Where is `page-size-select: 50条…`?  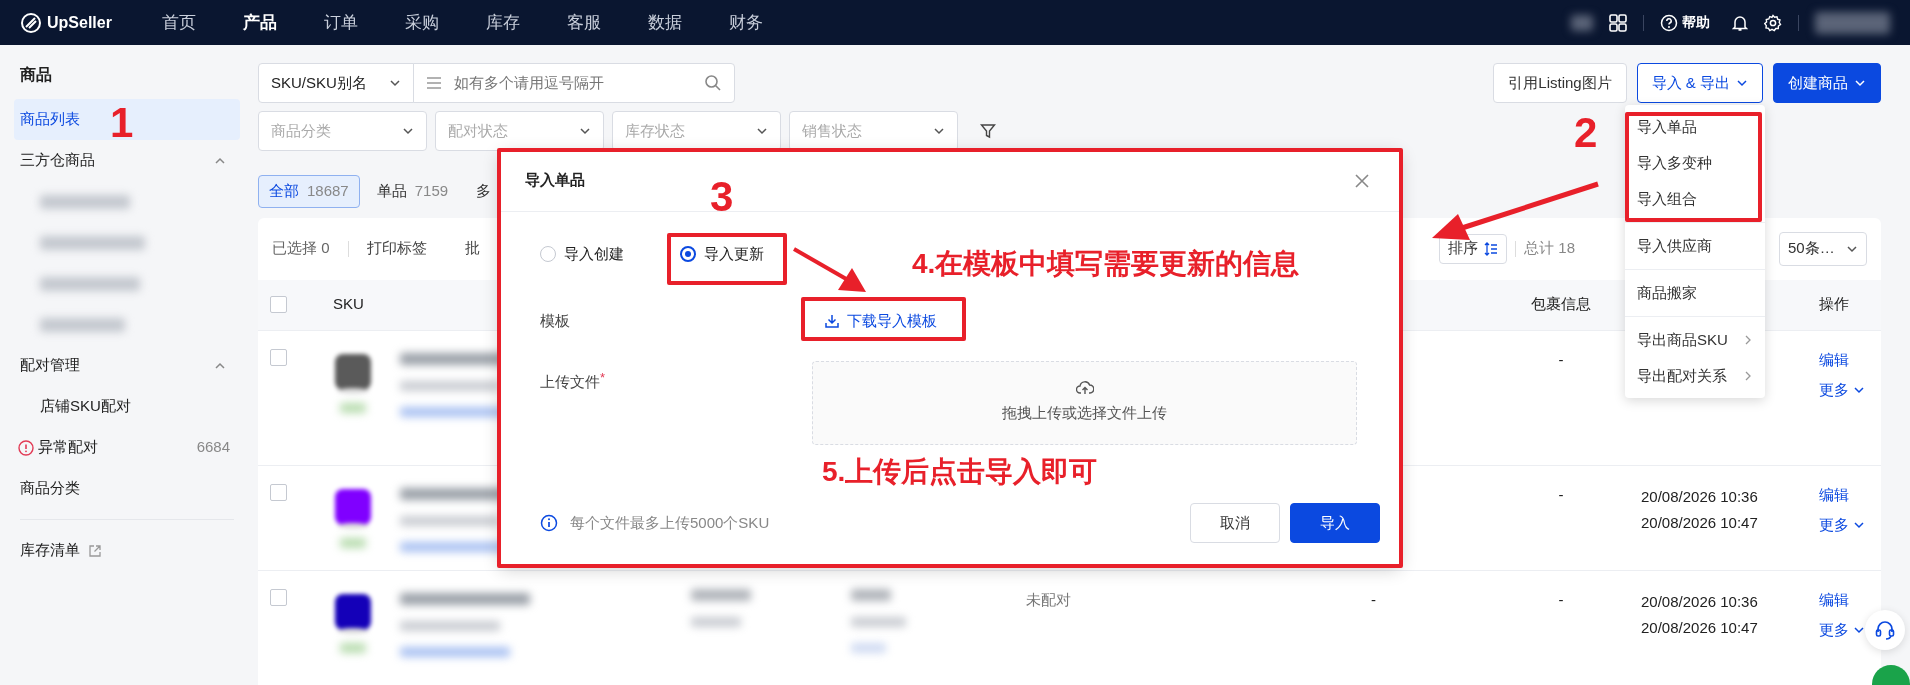
page-size-select: 50条… is located at coordinates (1823, 248).